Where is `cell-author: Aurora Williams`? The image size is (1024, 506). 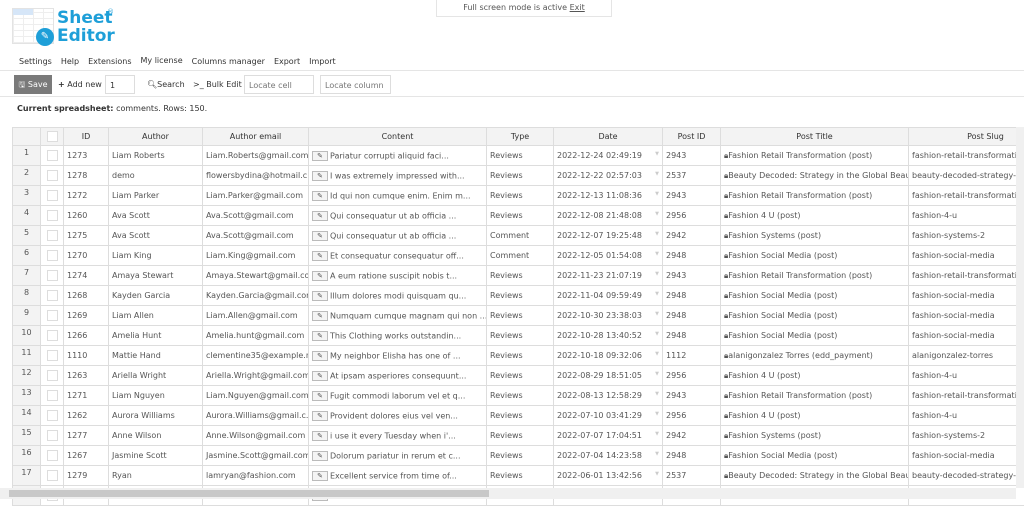 cell-author: Aurora Williams is located at coordinates (156, 416).